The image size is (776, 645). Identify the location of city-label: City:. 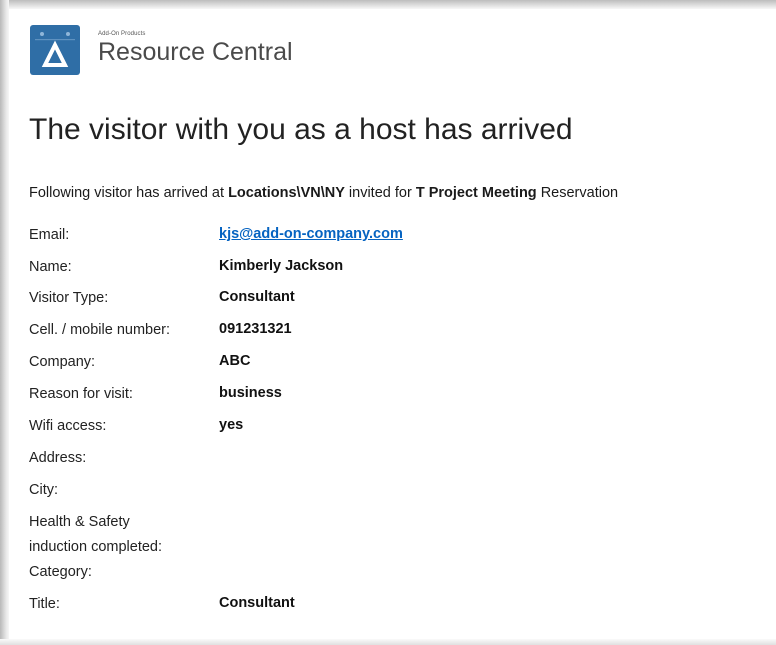
(43, 490).